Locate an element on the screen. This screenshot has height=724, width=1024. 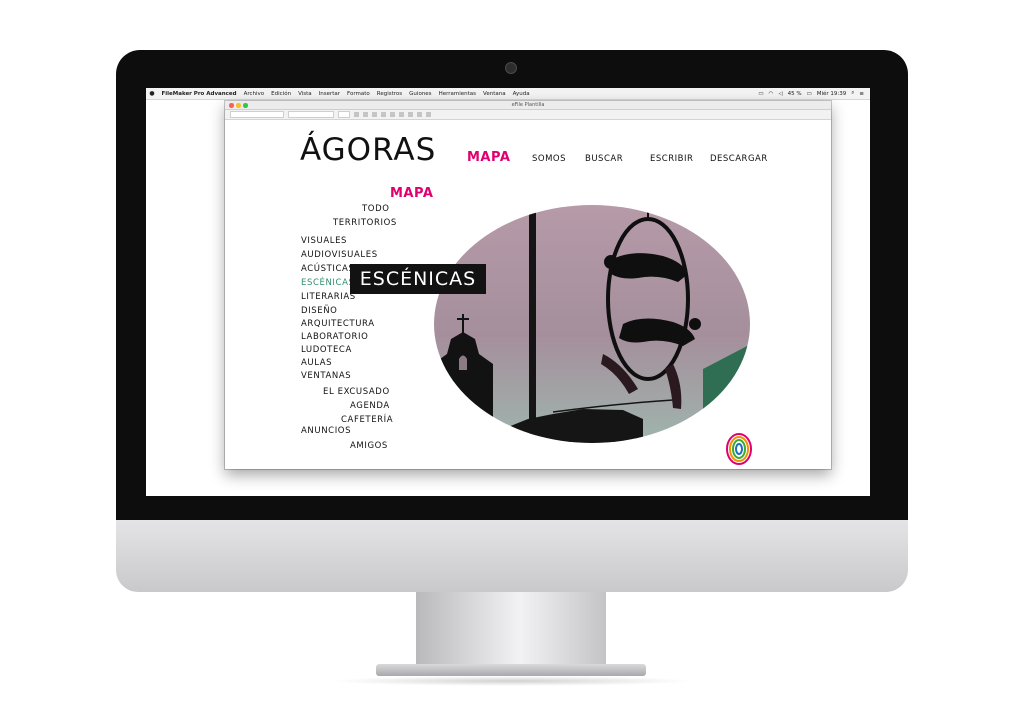
monitor-shadow is located at coordinates (512, 681).